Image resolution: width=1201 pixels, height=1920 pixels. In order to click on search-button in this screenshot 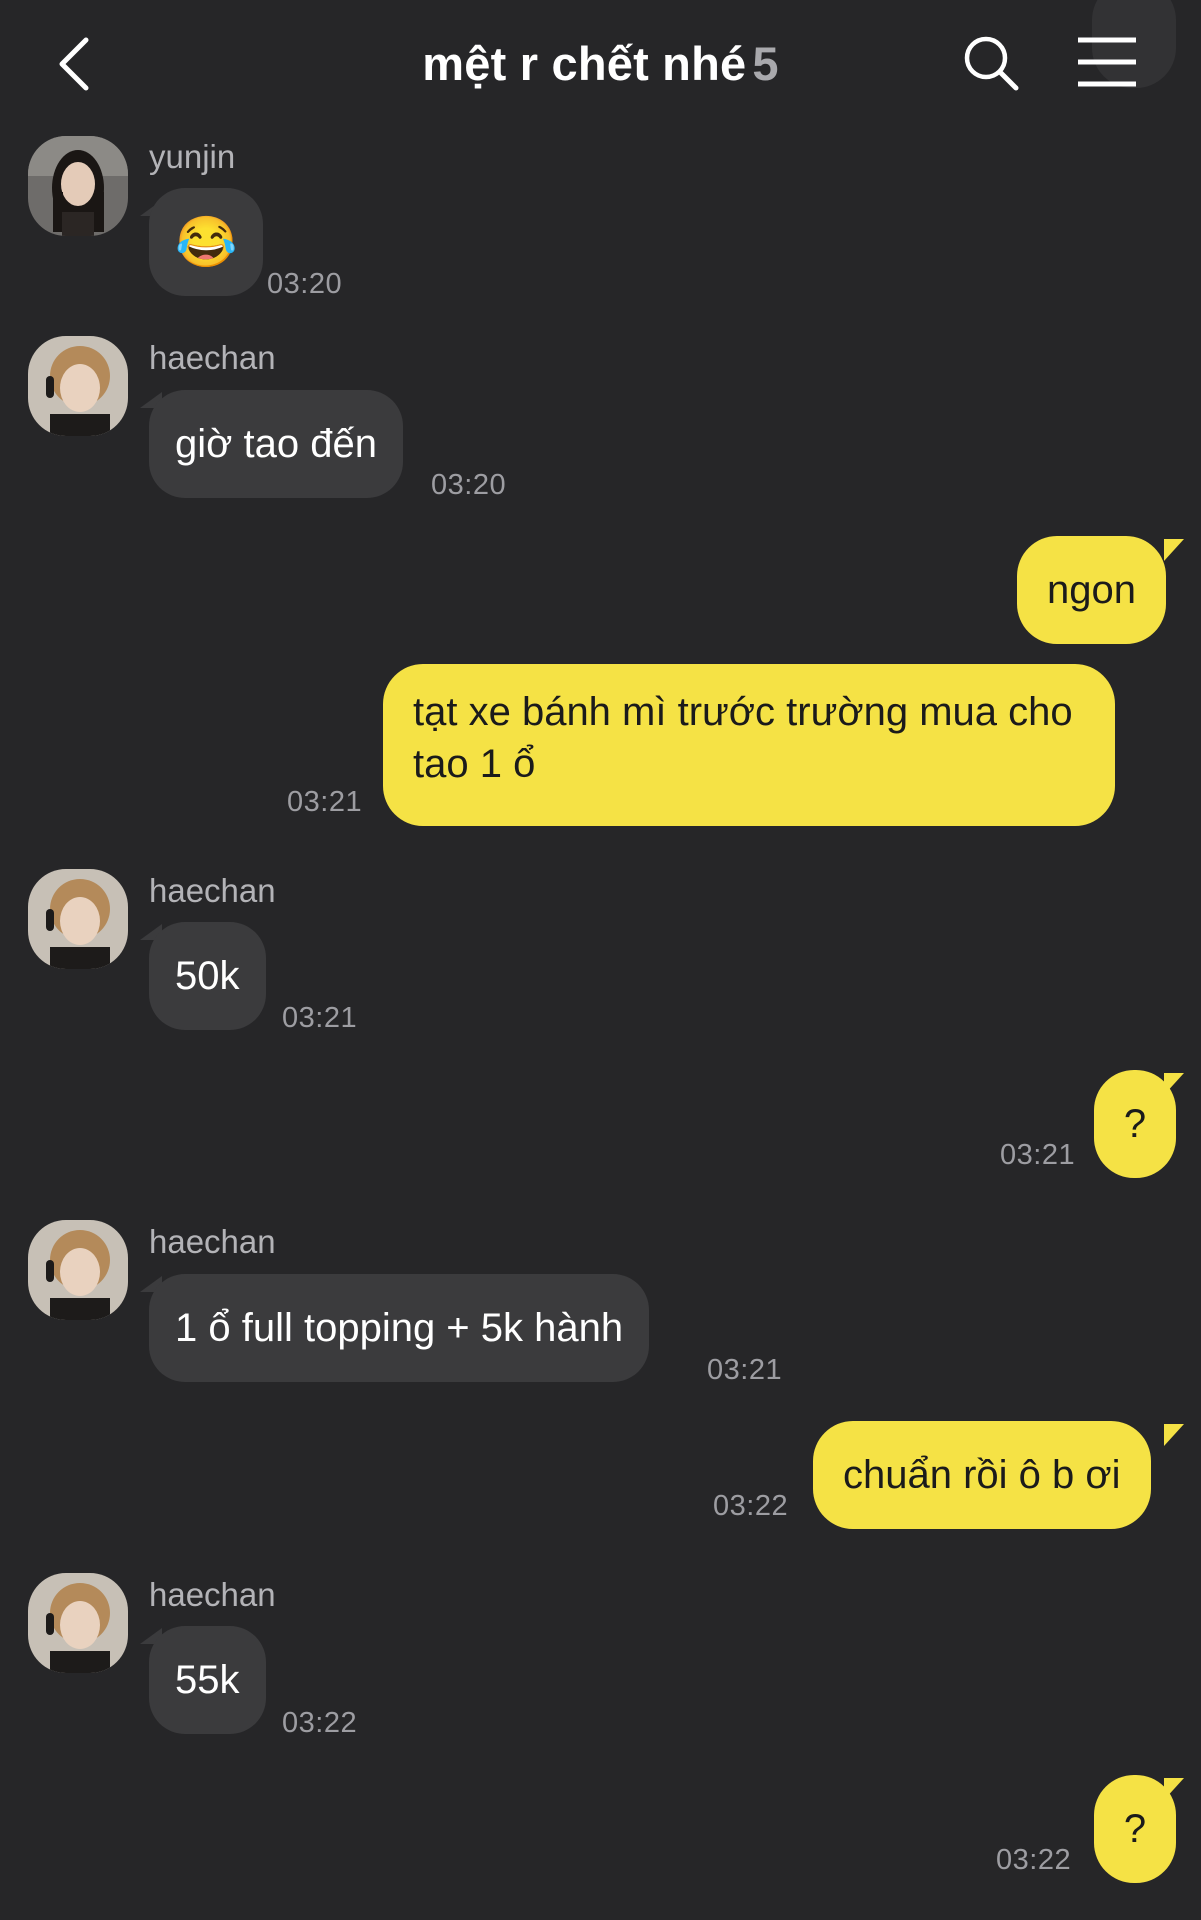, I will do `click(991, 64)`.